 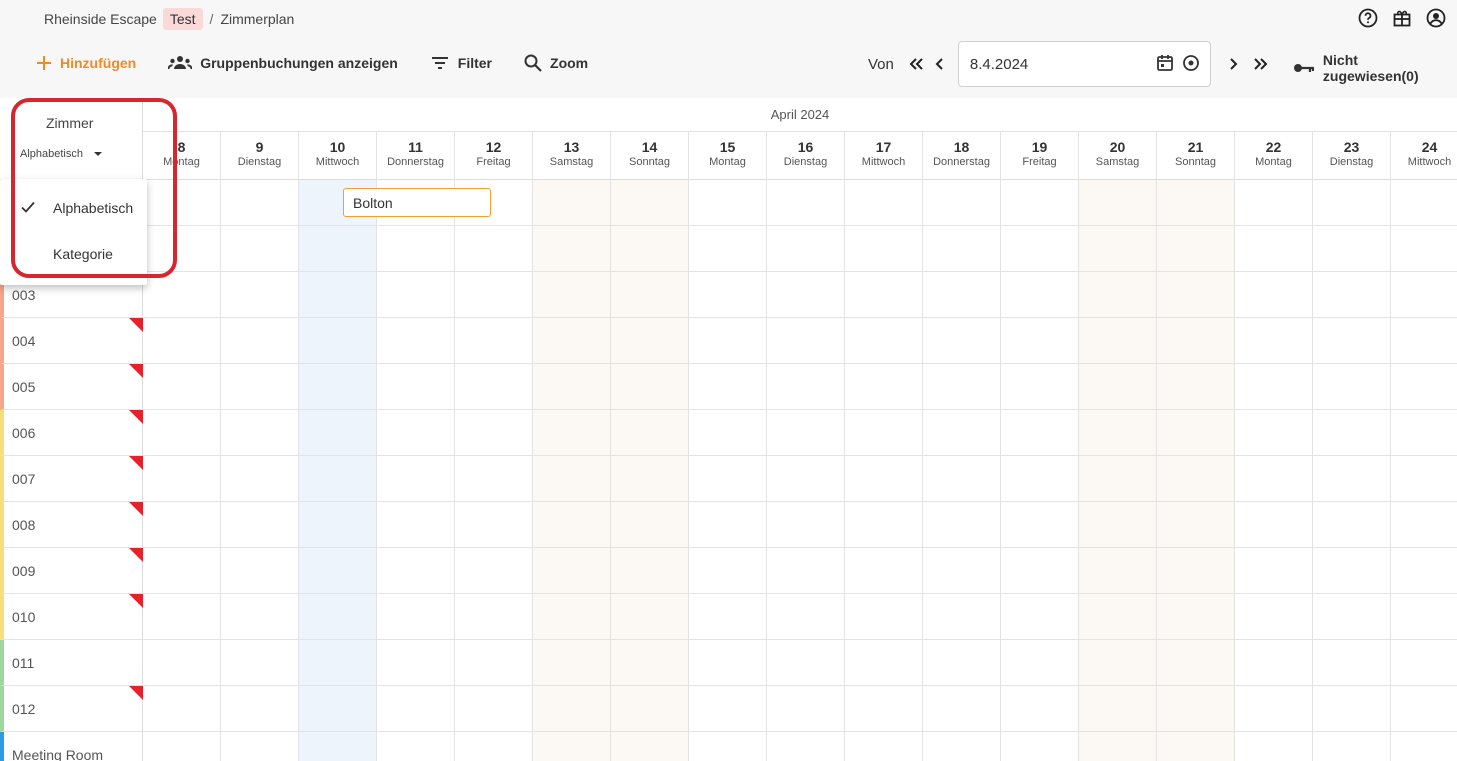 What do you see at coordinates (1351, 147) in the screenshot?
I see `day-number: 23` at bounding box center [1351, 147].